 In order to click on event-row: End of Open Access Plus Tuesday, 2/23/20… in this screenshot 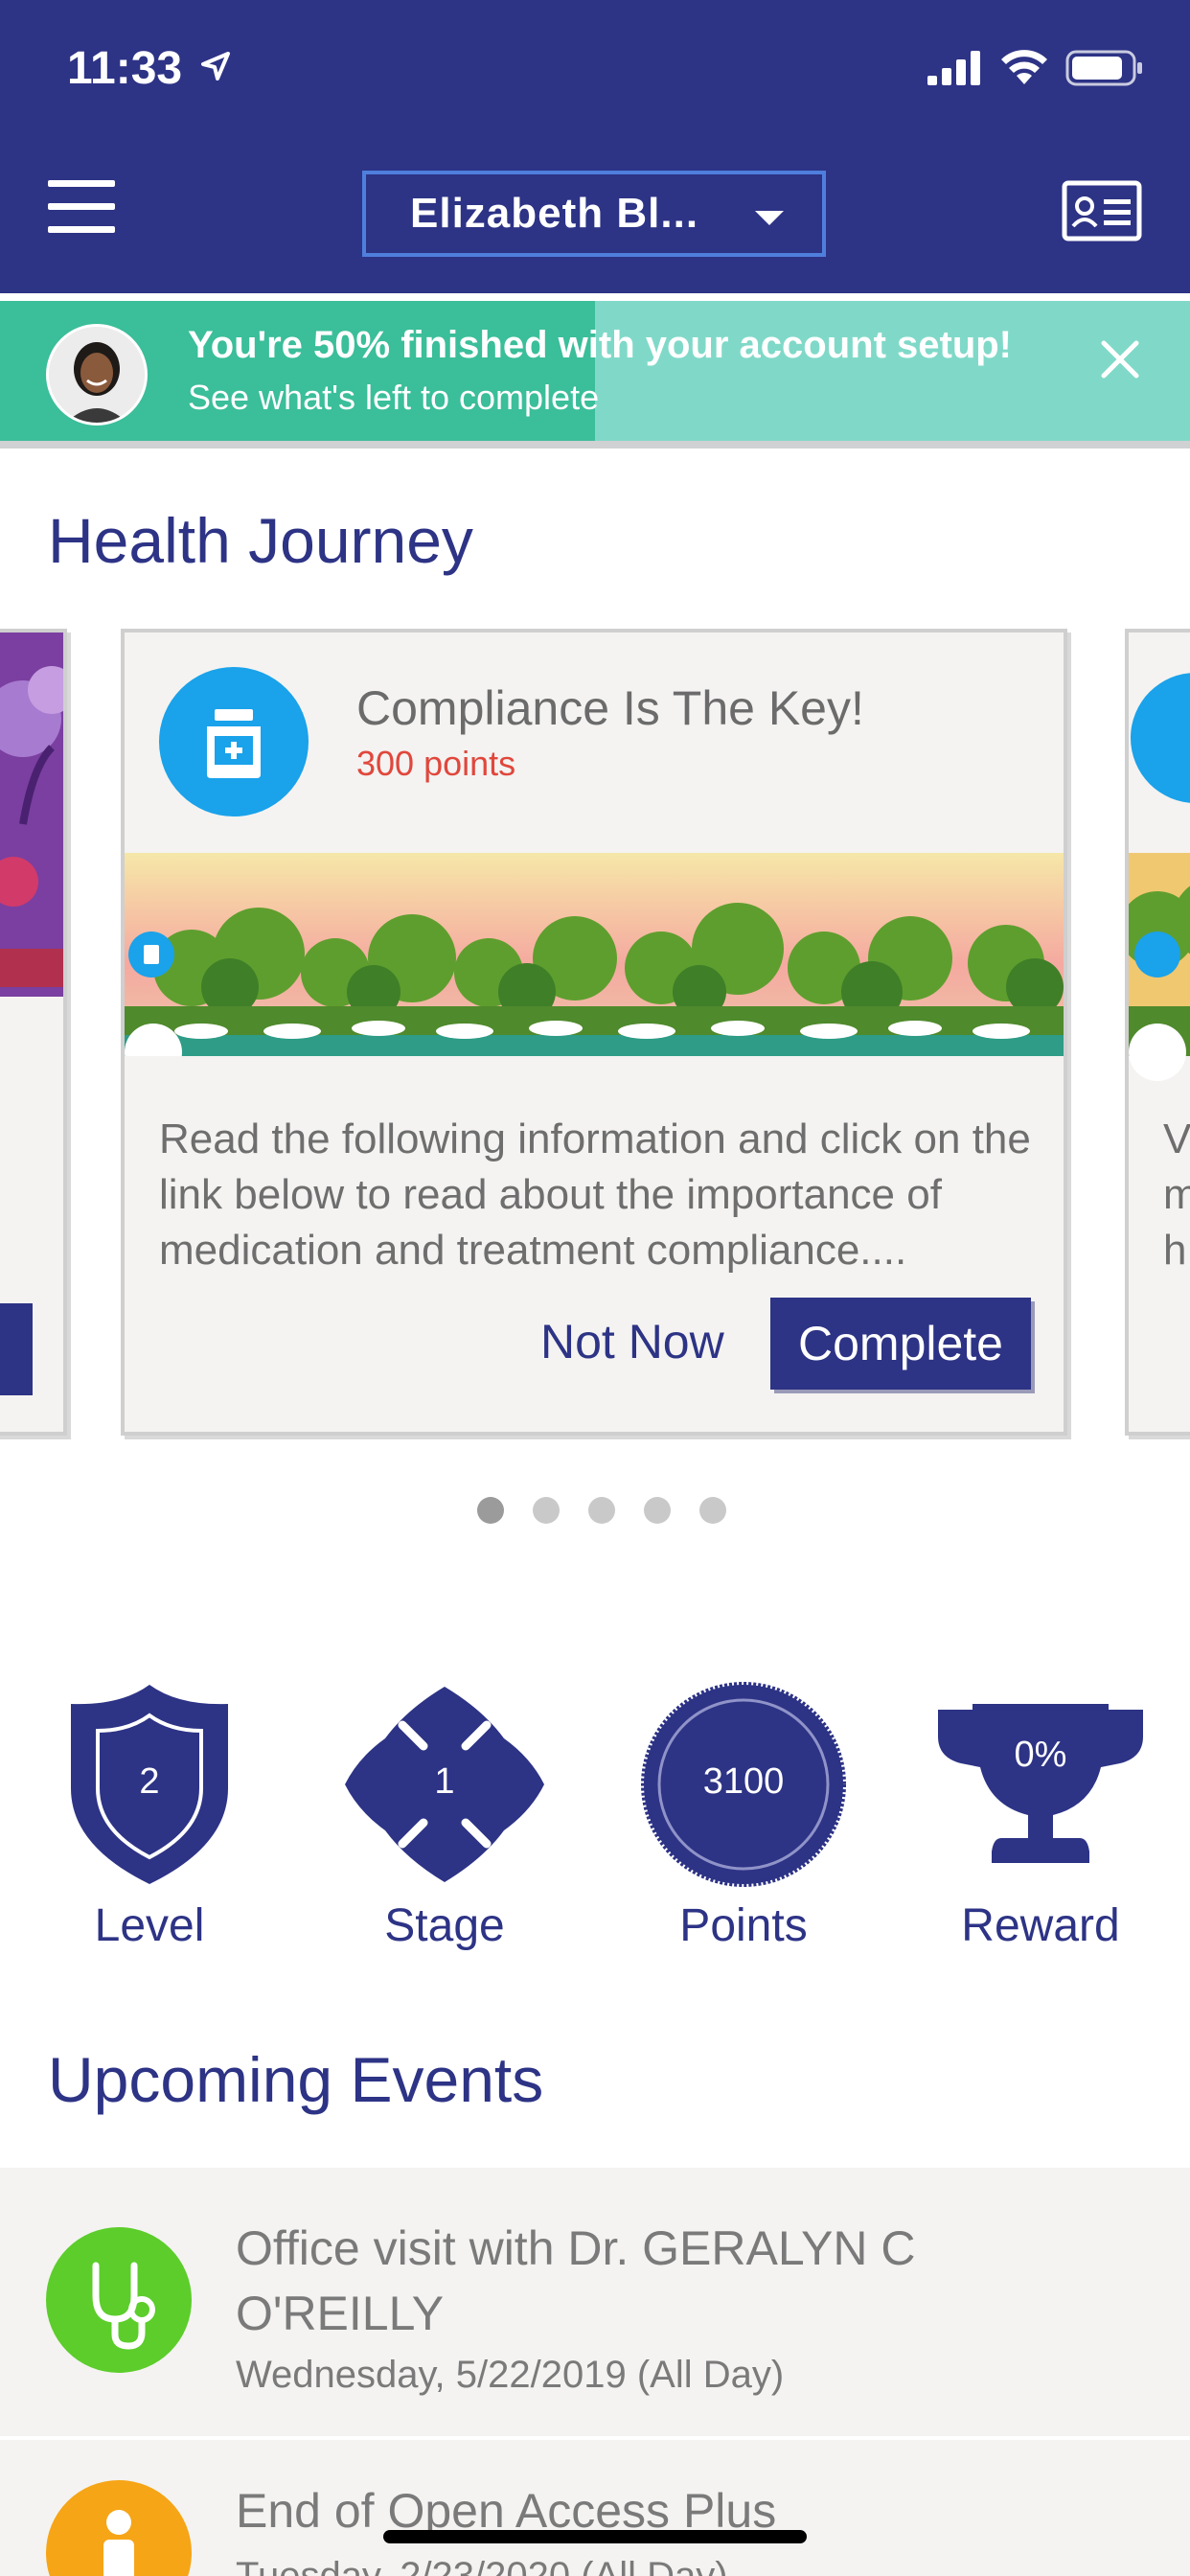, I will do `click(595, 2508)`.